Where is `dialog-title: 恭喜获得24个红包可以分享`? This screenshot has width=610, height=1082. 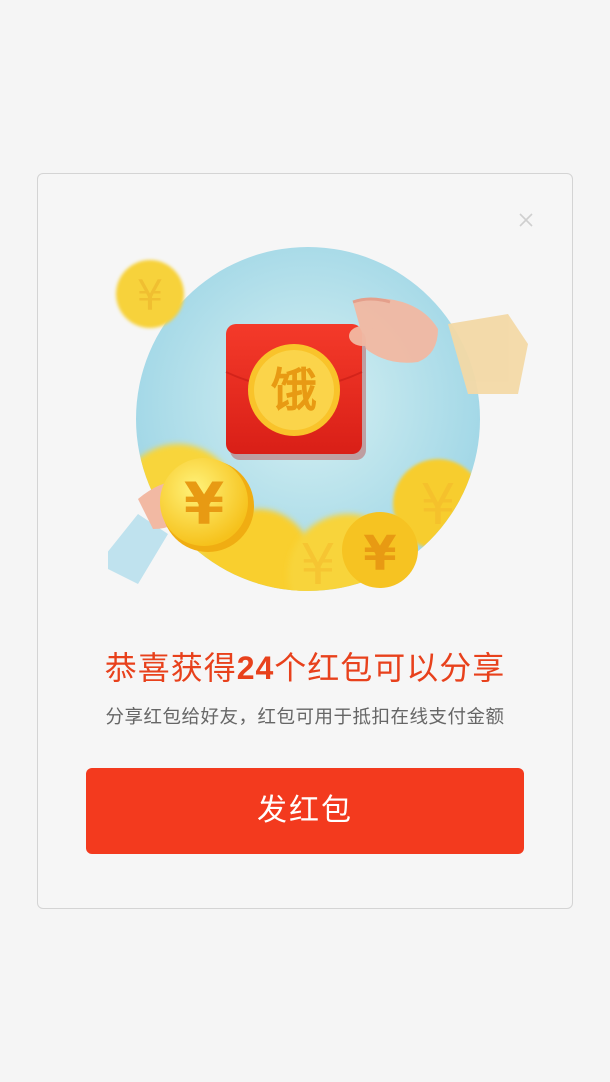
dialog-title: 恭喜获得24个红包可以分享 is located at coordinates (305, 668).